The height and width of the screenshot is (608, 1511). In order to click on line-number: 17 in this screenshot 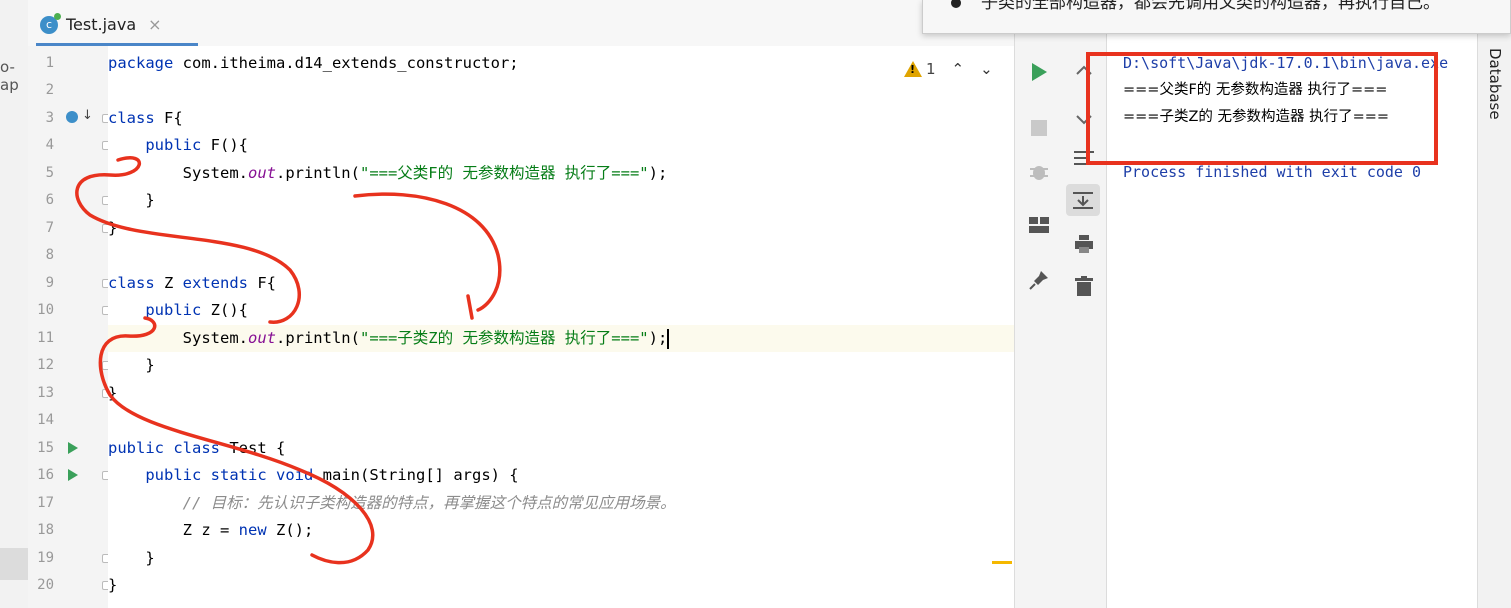, I will do `click(41, 503)`.